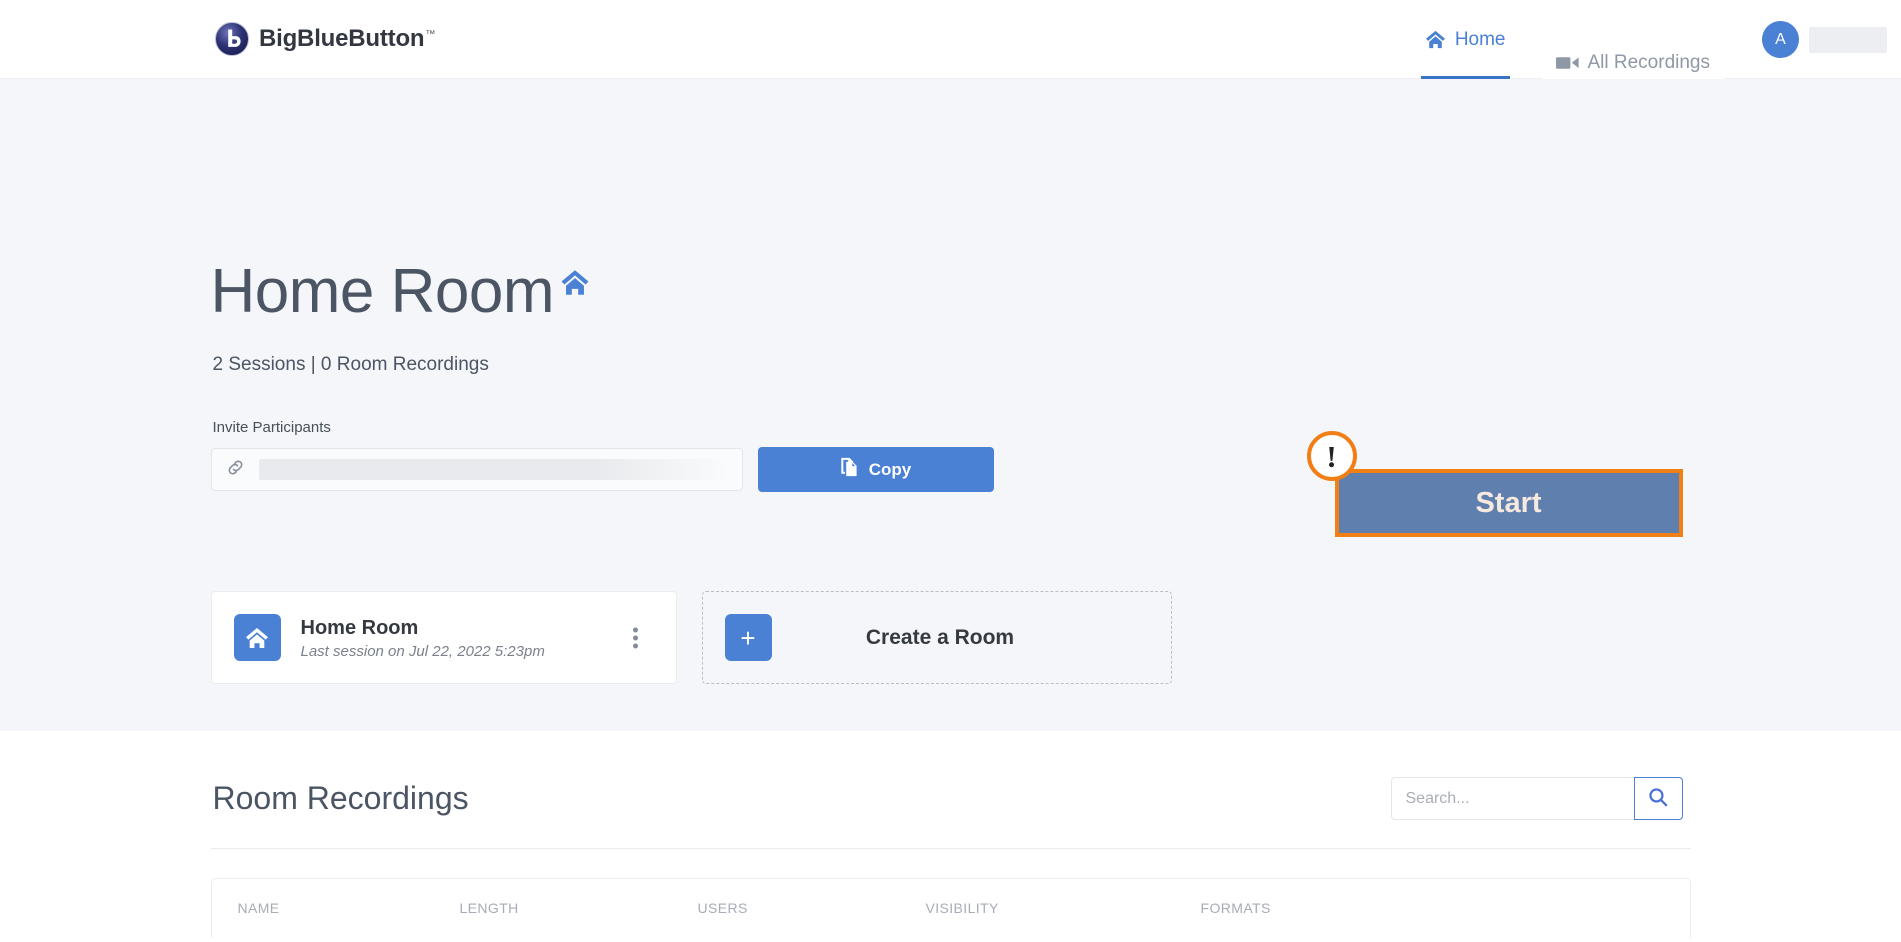  I want to click on bigbluebutton-logo-icon, so click(232, 39).